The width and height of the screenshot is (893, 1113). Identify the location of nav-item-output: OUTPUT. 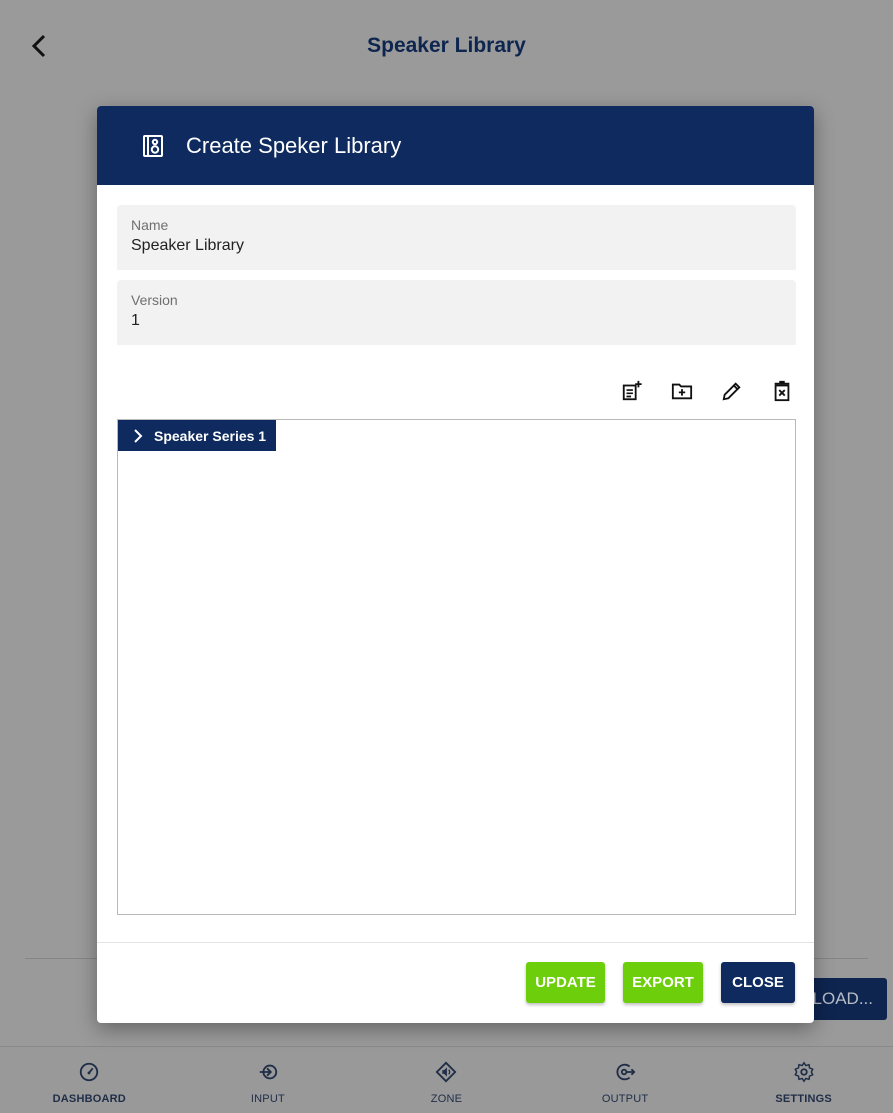
(625, 1080).